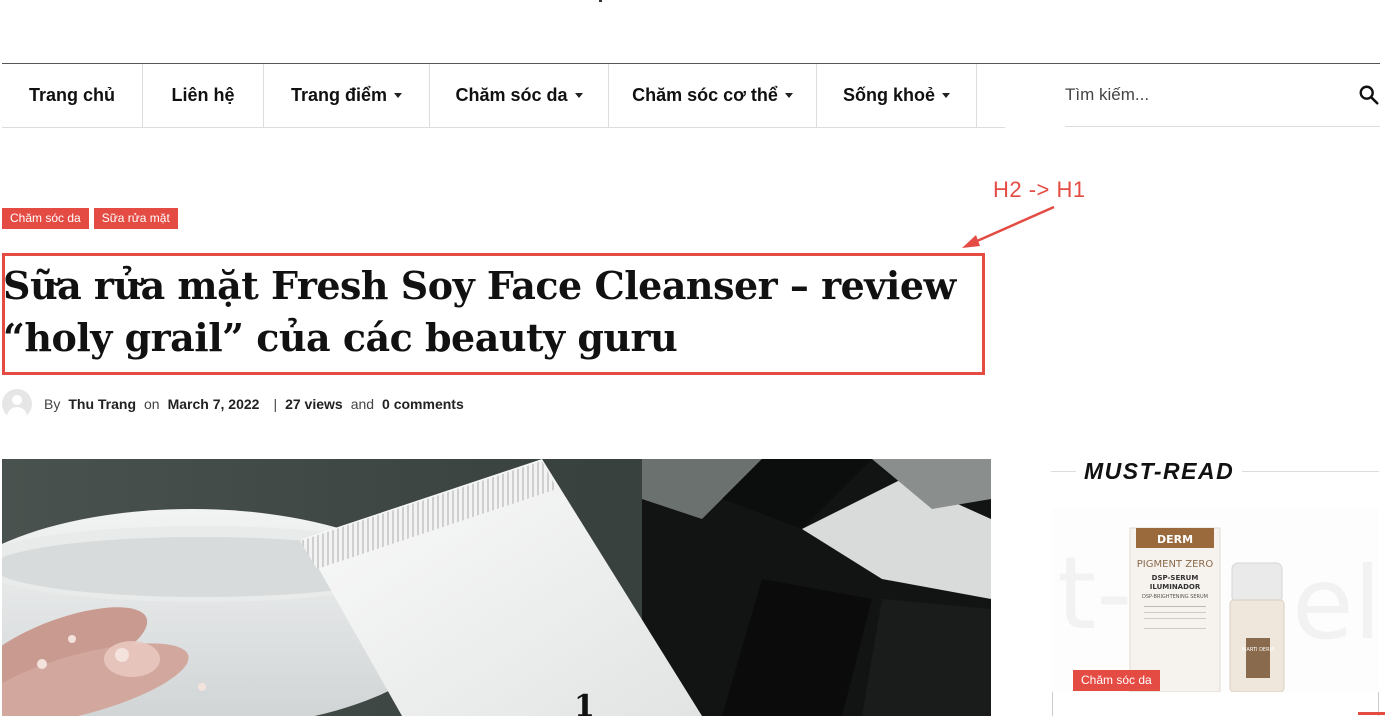 The height and width of the screenshot is (716, 1385). Describe the element at coordinates (213, 404) in the screenshot. I see `publish-date: March 7, 2022` at that location.